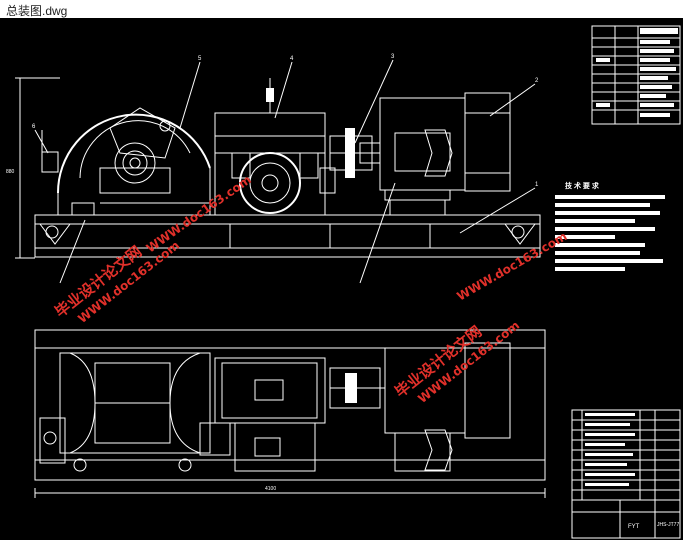  What do you see at coordinates (636, 75) in the screenshot?
I see `spec-table` at bounding box center [636, 75].